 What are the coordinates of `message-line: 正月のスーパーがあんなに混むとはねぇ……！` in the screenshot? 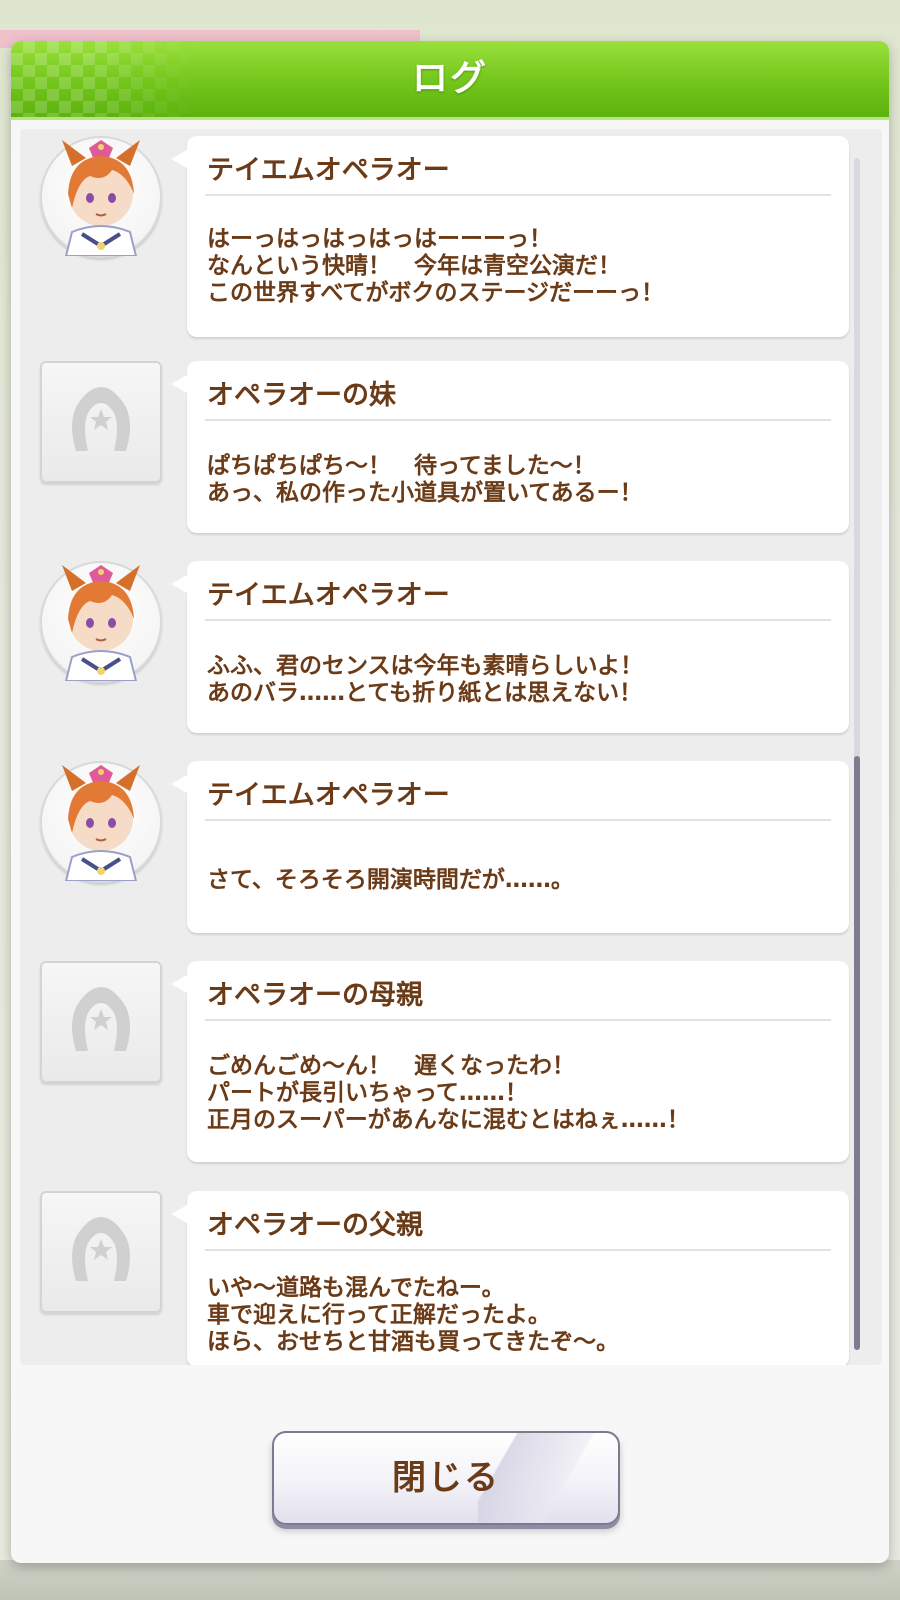 It's located at (448, 1120).